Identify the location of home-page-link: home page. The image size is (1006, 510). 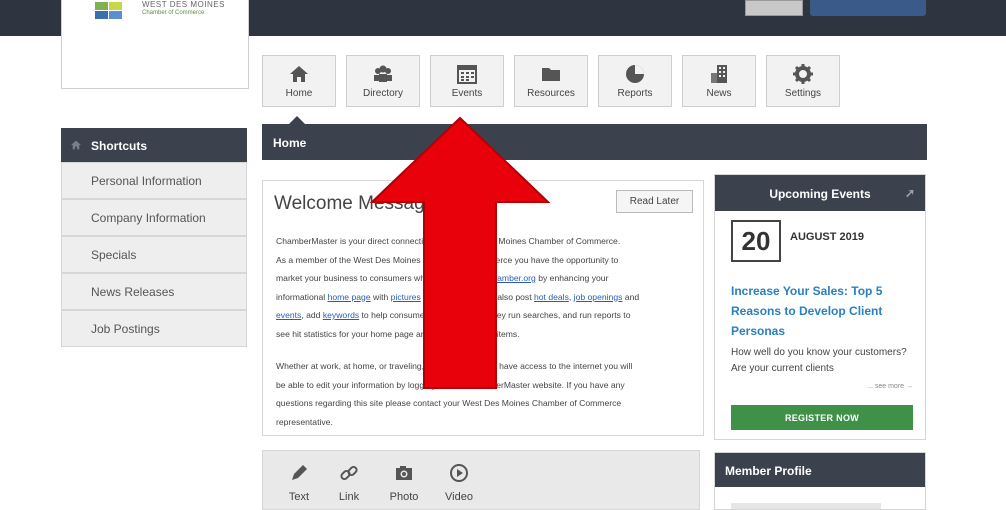
(349, 297).